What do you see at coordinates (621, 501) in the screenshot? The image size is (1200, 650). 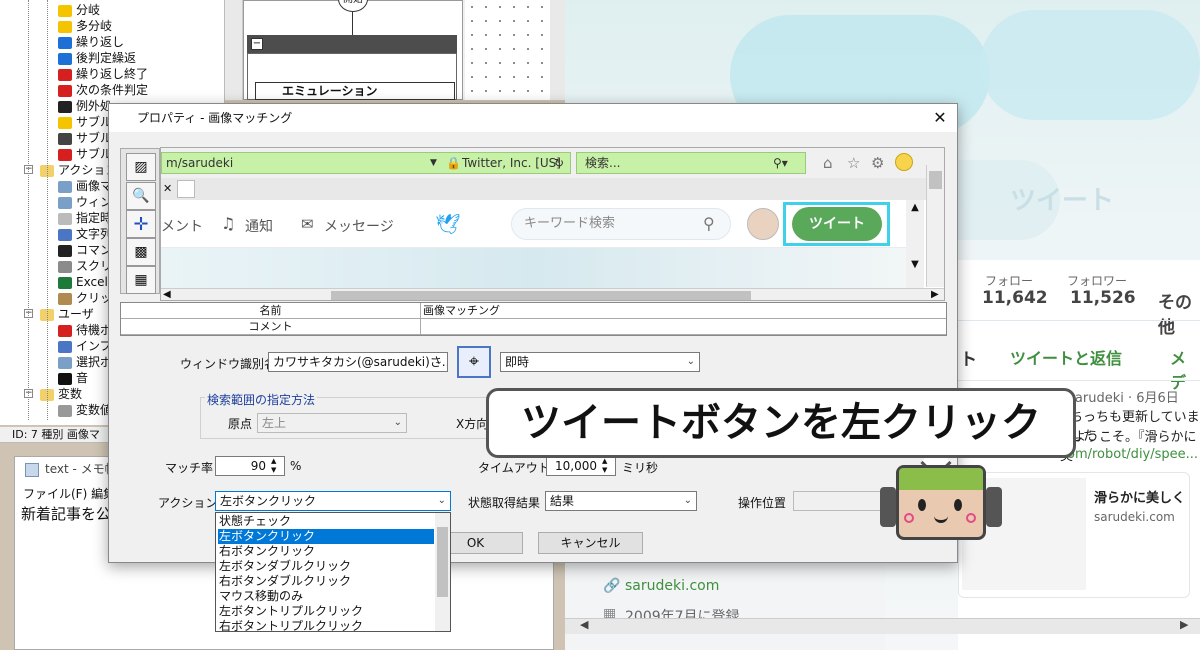 I see `result-select: 結果 ⌄` at bounding box center [621, 501].